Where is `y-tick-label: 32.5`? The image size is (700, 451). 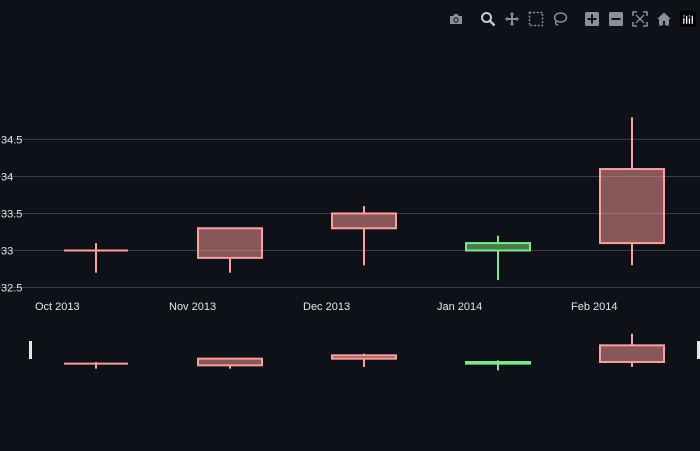 y-tick-label: 32.5 is located at coordinates (11, 289).